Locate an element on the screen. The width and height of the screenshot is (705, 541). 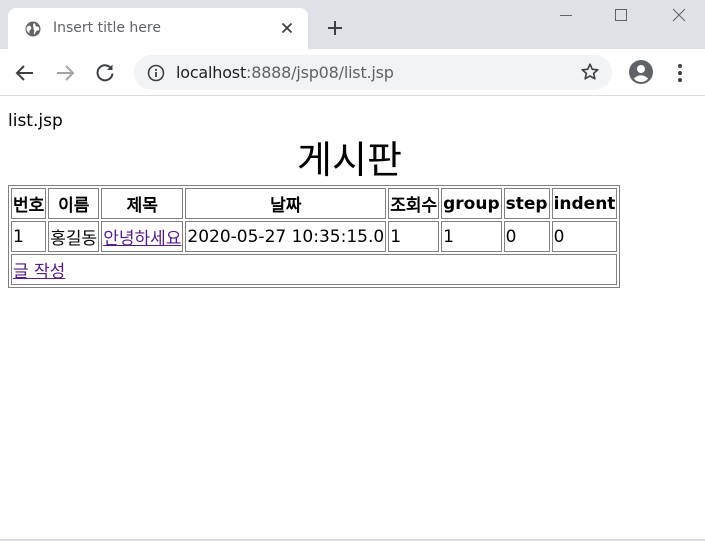
cell-views: 1 is located at coordinates (414, 236).